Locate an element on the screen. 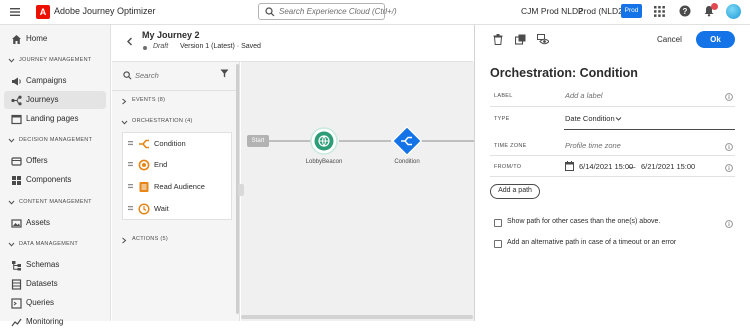 The height and width of the screenshot is (331, 750). preview-eye-icon is located at coordinates (543, 39).